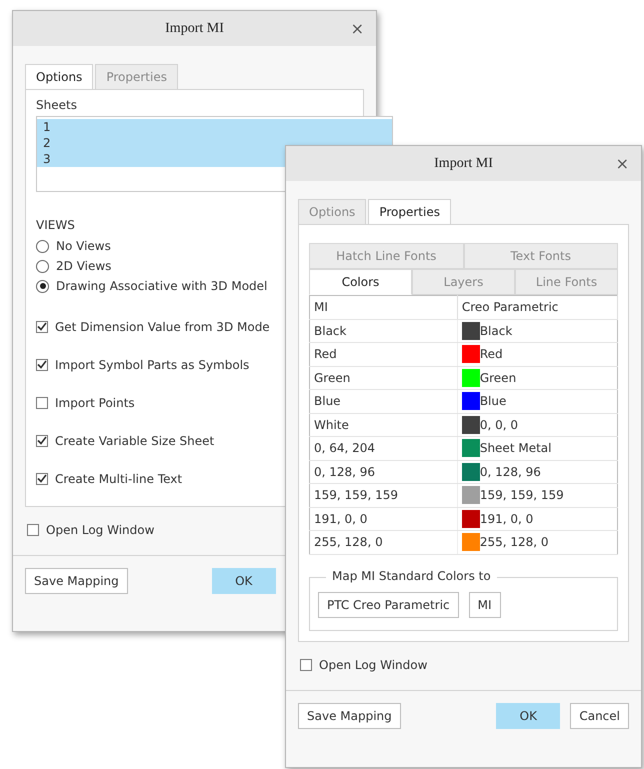  What do you see at coordinates (118, 479) in the screenshot?
I see `checkbox-label: Create Multi-line Text` at bounding box center [118, 479].